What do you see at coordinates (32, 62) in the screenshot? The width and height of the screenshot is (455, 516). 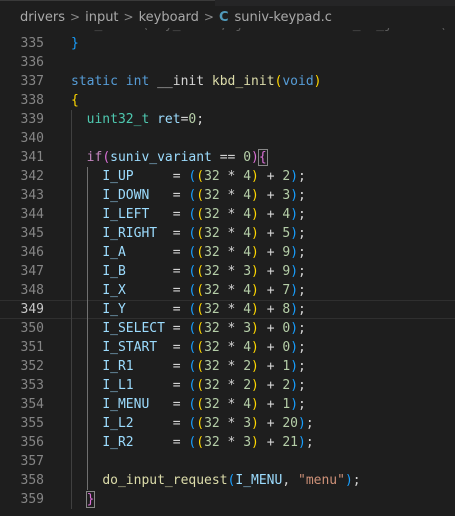 I see `line-number: 336` at bounding box center [32, 62].